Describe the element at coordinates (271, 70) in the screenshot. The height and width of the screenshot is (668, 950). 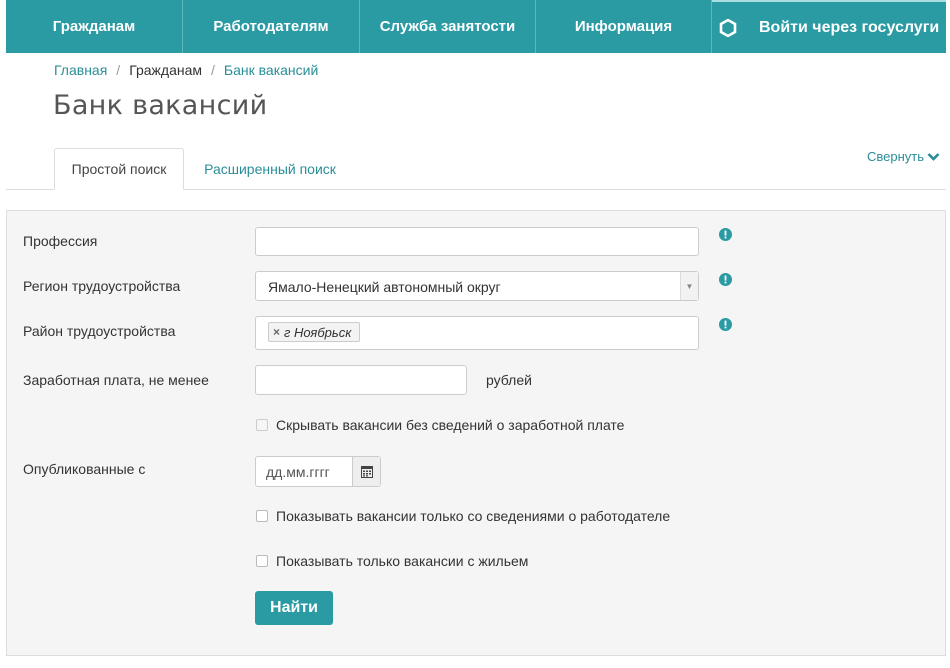
I see `breadcrumb-current-link: Банк вакансий` at that location.